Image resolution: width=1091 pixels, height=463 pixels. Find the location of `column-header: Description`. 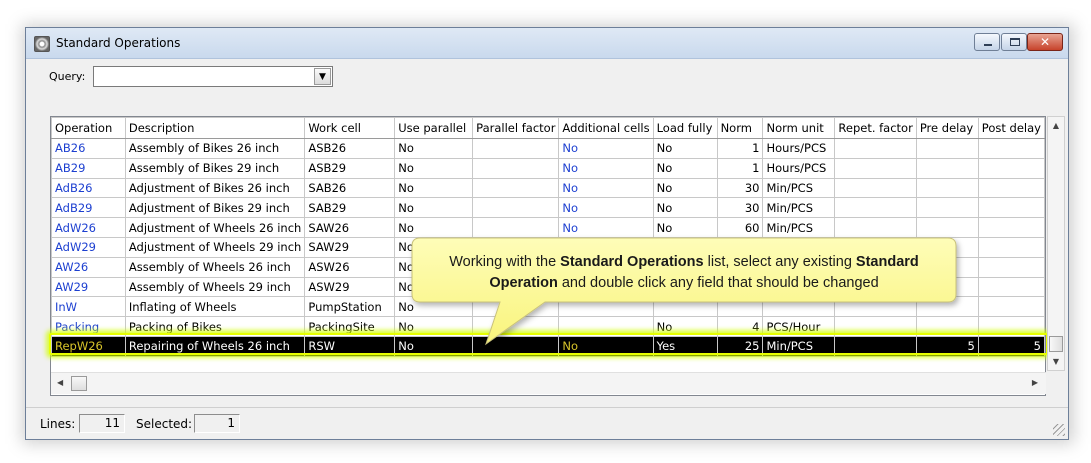

column-header: Description is located at coordinates (215, 128).